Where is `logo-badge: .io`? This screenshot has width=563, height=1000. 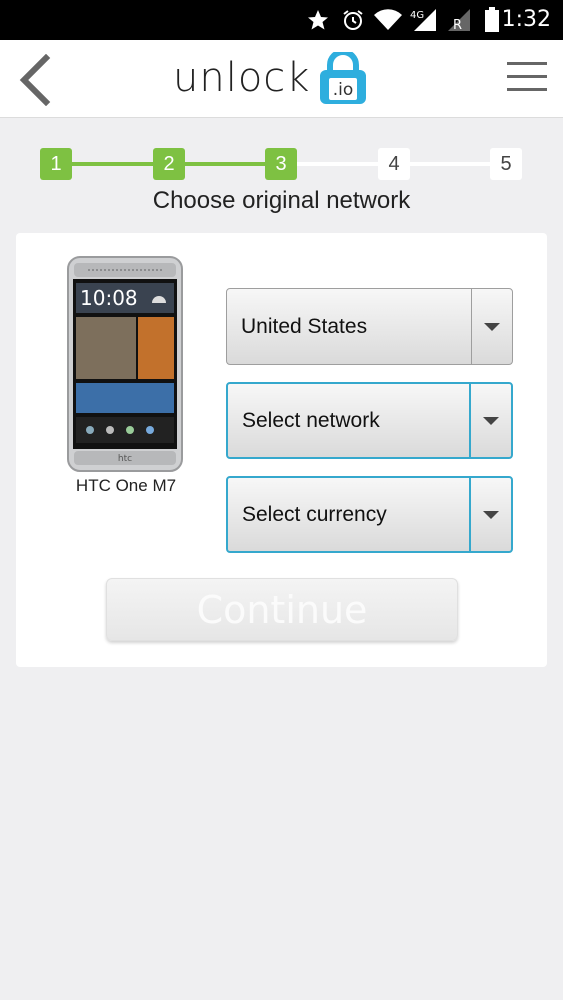
logo-badge: .io is located at coordinates (343, 90).